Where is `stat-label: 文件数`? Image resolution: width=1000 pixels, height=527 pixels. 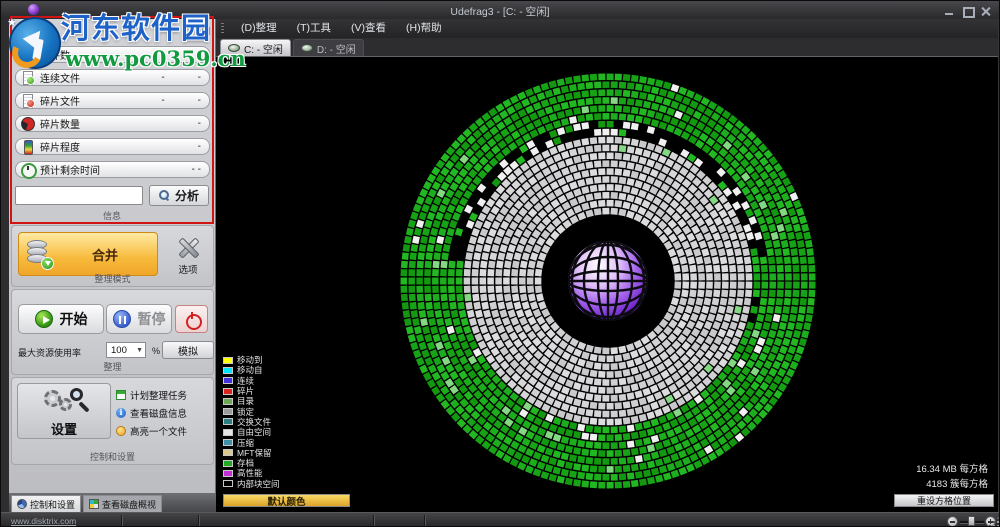
stat-label: 文件数 is located at coordinates (55, 56).